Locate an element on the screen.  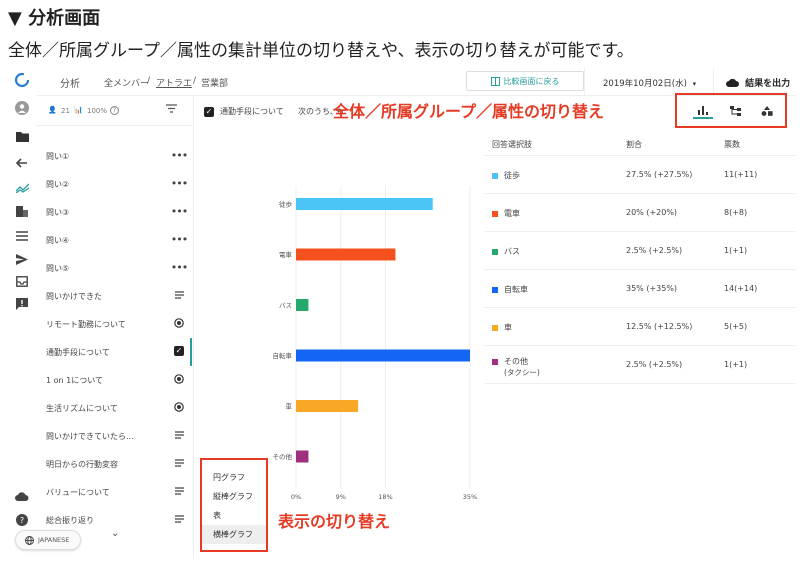
question-label: 明日からの行動変容 is located at coordinates (82, 464).